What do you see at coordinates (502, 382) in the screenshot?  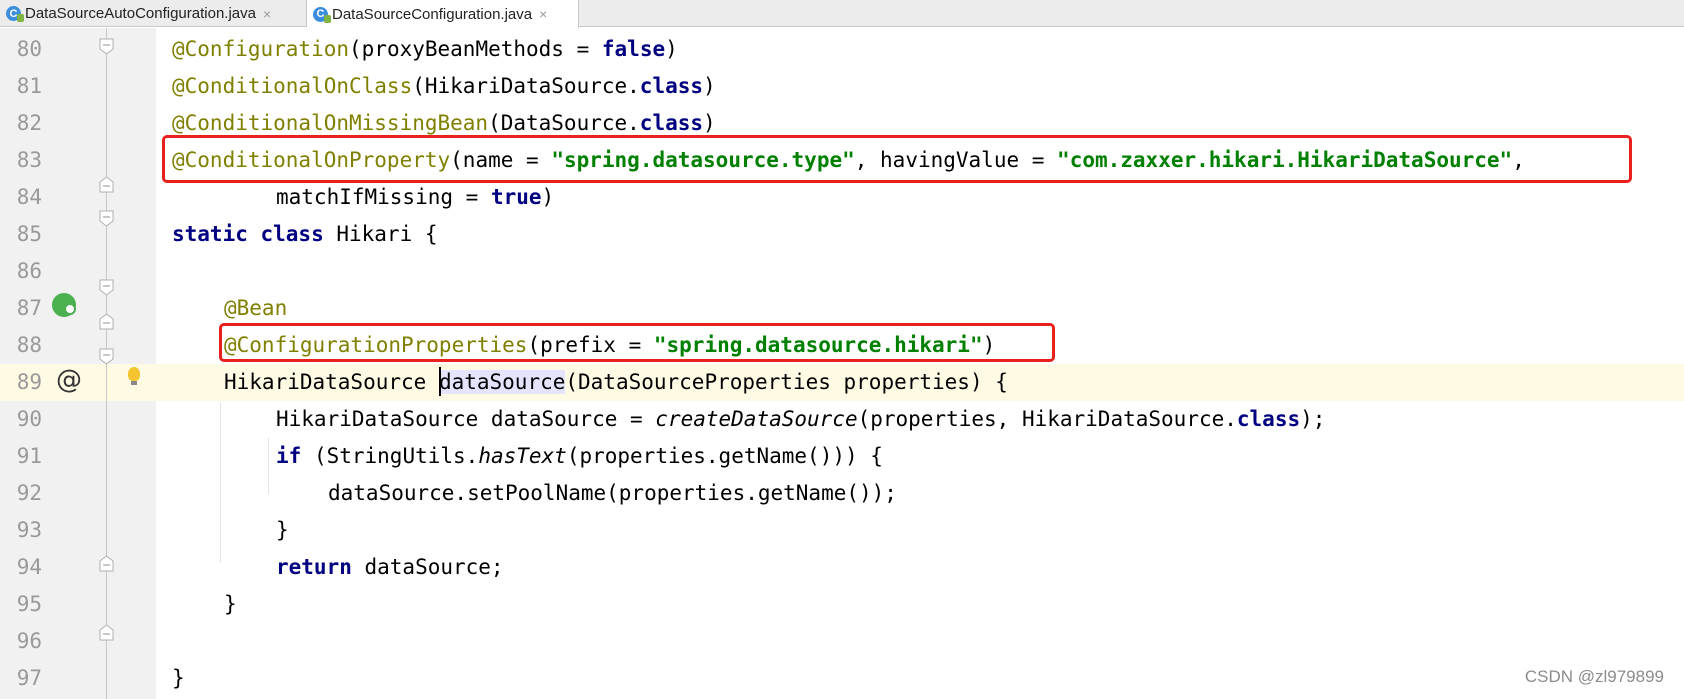 I see `selected-identifier: dataSource` at bounding box center [502, 382].